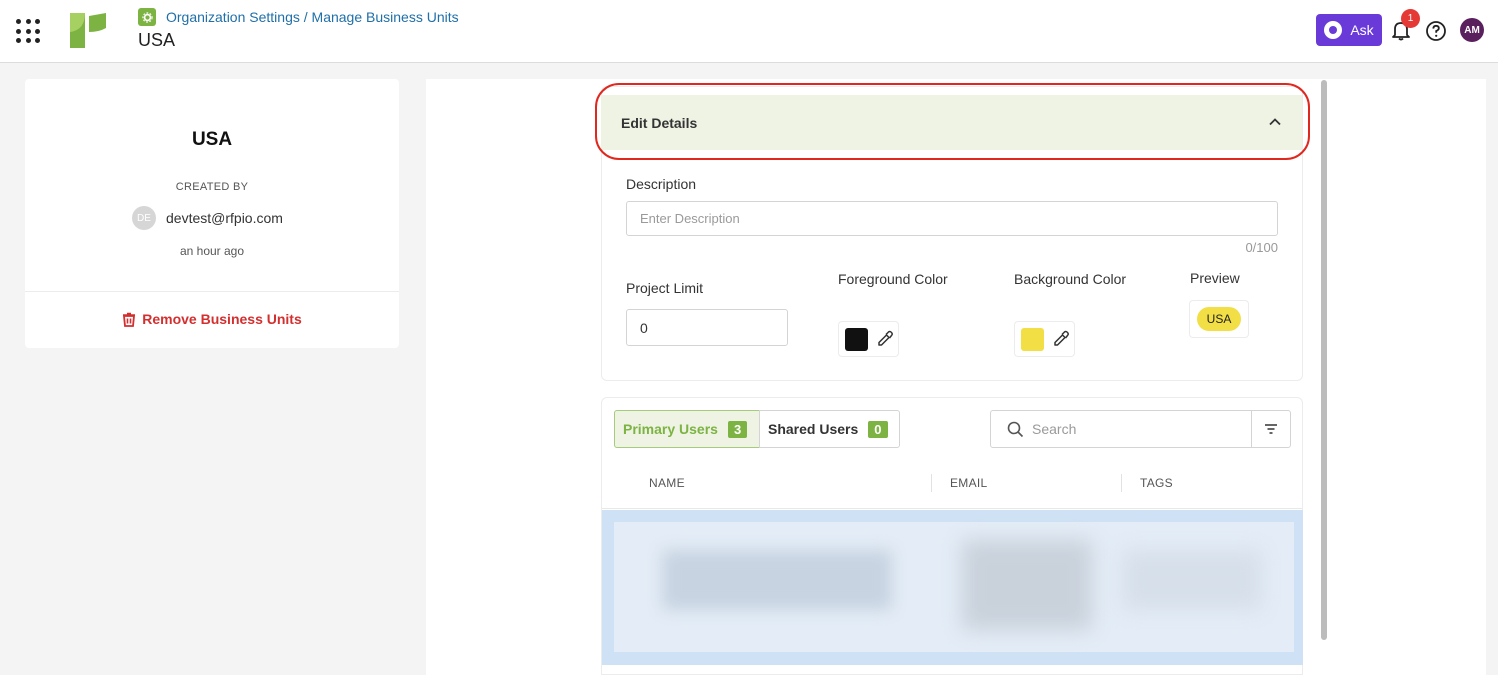 The width and height of the screenshot is (1498, 675). Describe the element at coordinates (661, 184) in the screenshot. I see `description-label: Description` at that location.